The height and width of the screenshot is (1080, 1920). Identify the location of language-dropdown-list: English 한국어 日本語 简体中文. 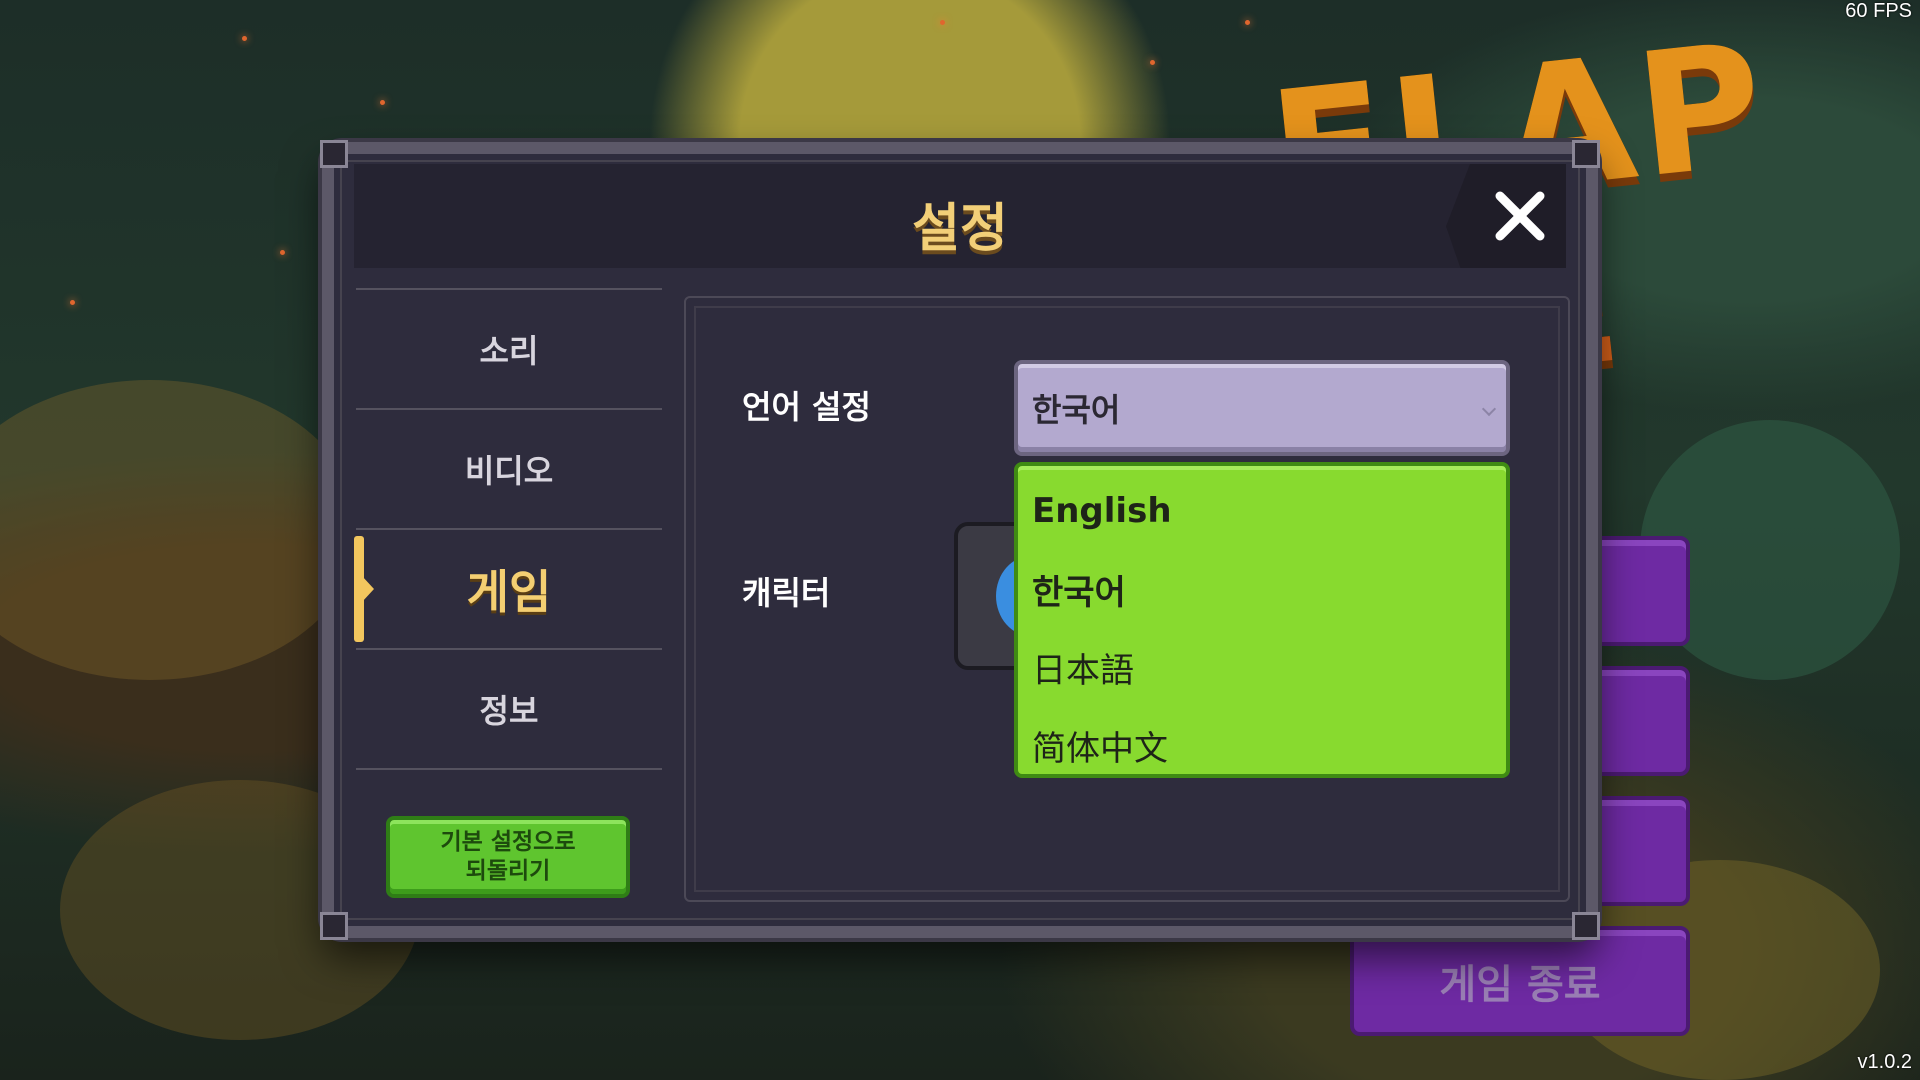
(1262, 620).